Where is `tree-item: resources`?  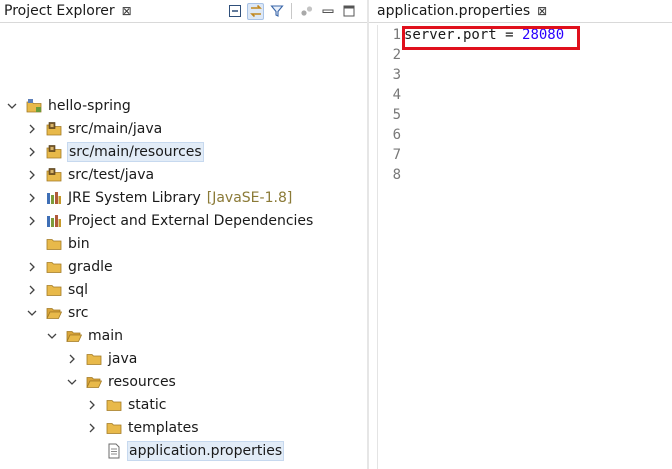
tree-item: resources is located at coordinates (121, 381).